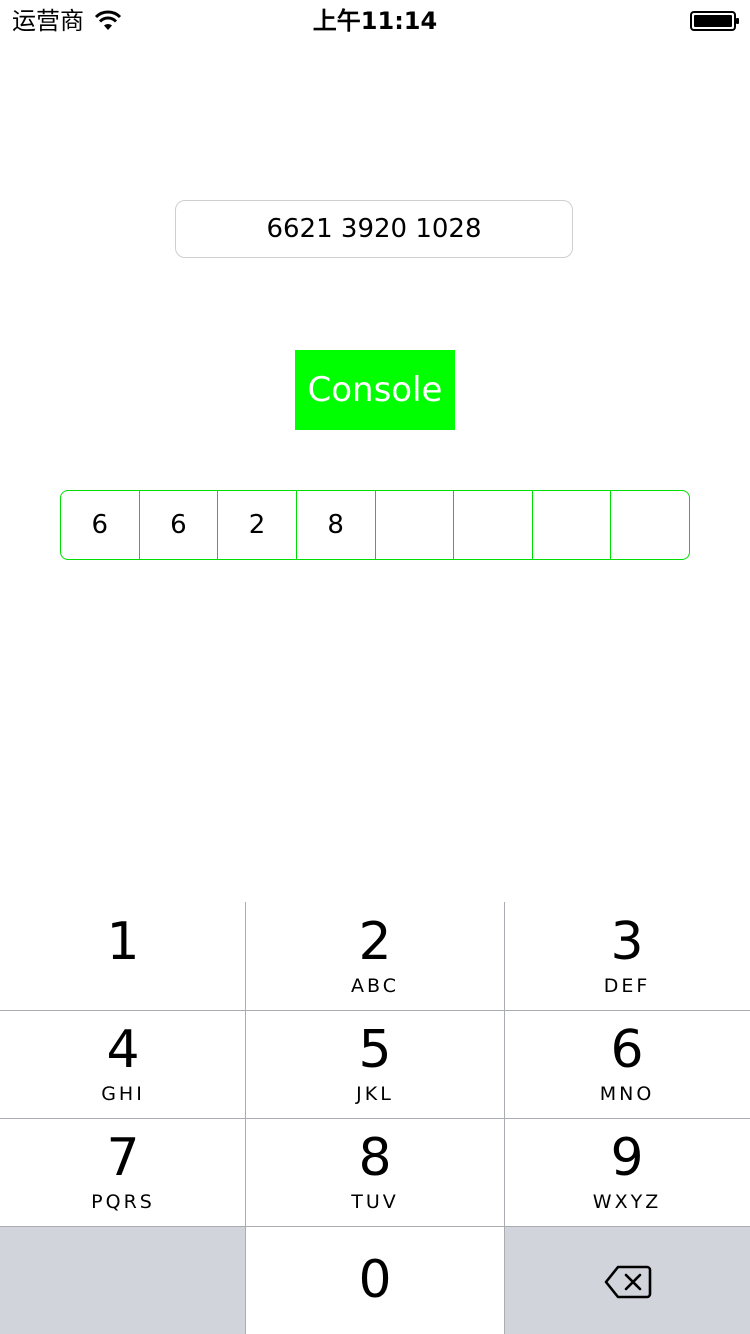 The width and height of the screenshot is (750, 1334). What do you see at coordinates (123, 1094) in the screenshot?
I see `key-letters: GHI` at bounding box center [123, 1094].